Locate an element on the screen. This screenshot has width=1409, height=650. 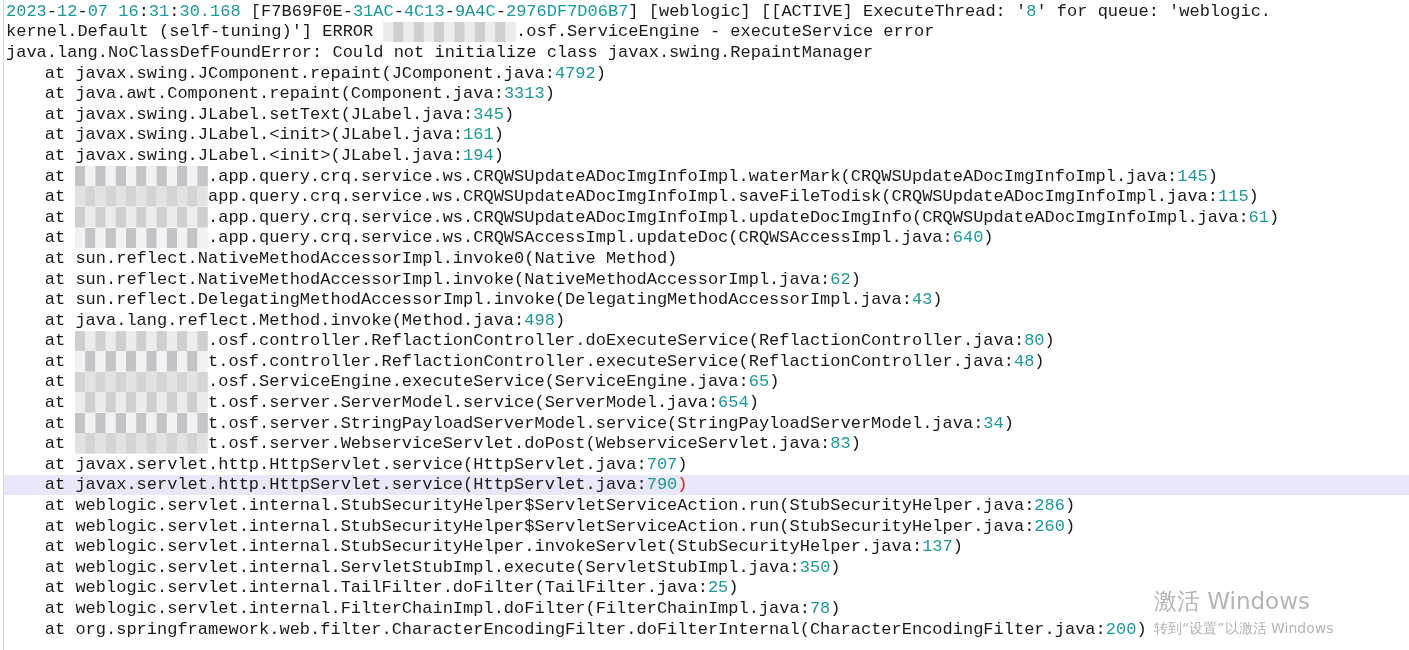
log-text: at weblogic.servlet.internal.StubSecurityHelper.invokeServlet(StubSecurityHelper.java:137) is located at coordinates (503, 547).